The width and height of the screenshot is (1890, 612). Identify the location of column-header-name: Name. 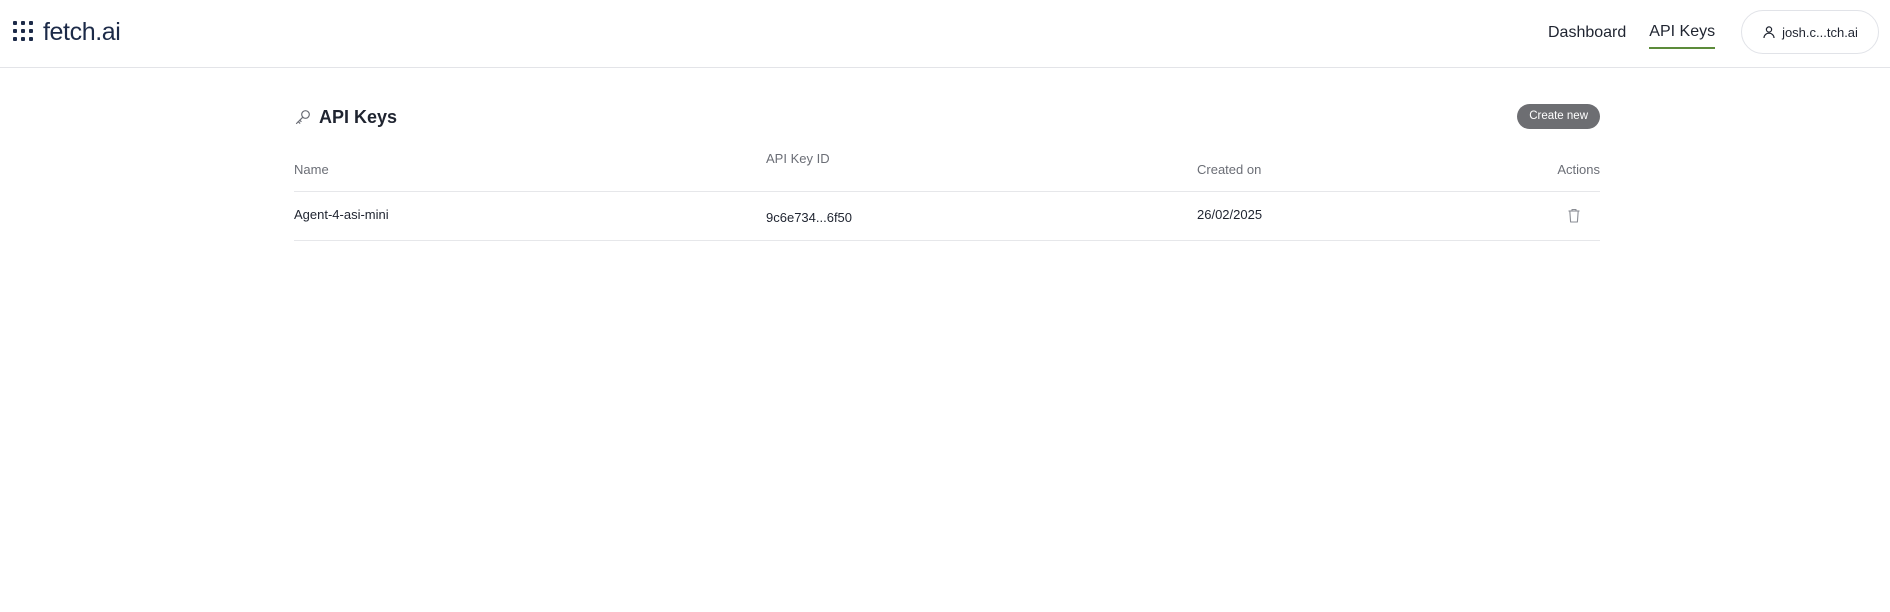
(311, 169).